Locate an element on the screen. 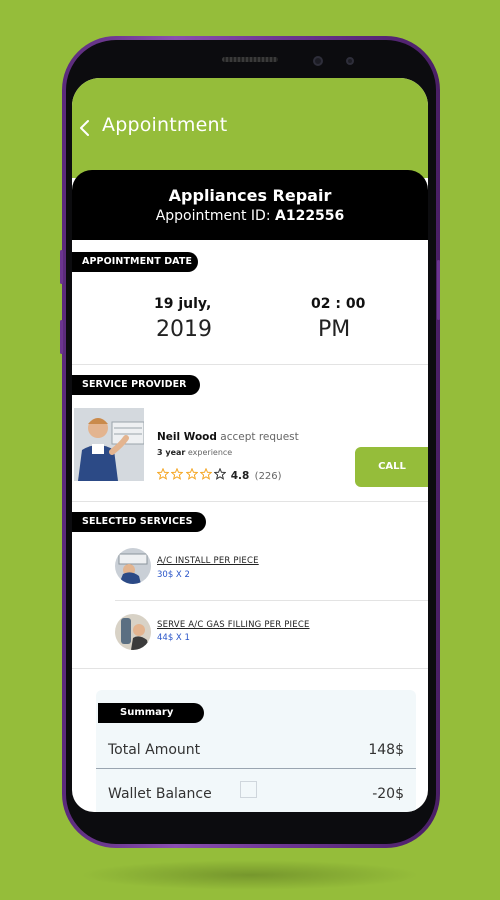 The image size is (500, 900). wallet-checkbox is located at coordinates (248, 789).